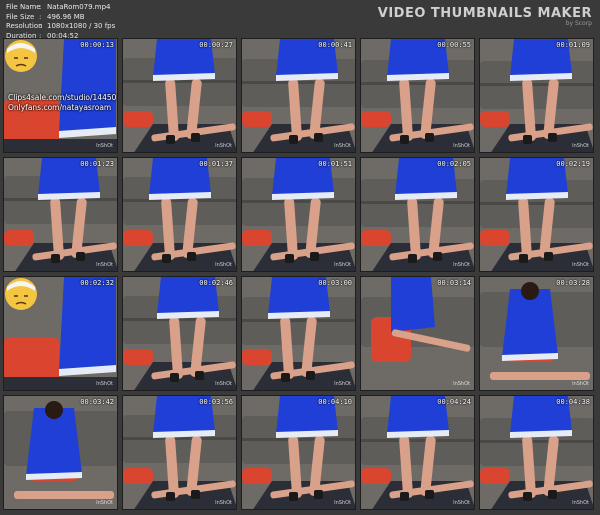  Describe the element at coordinates (60, 107) in the screenshot. I see `promo-line: Onlyfans.com/natayasroam` at that location.